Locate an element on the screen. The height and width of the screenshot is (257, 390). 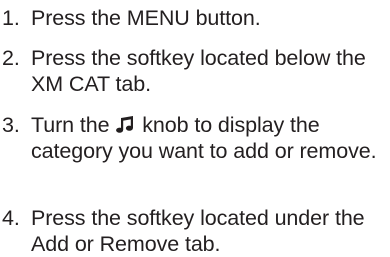
step-1-text: Press the MENU button. is located at coordinates (146, 18).